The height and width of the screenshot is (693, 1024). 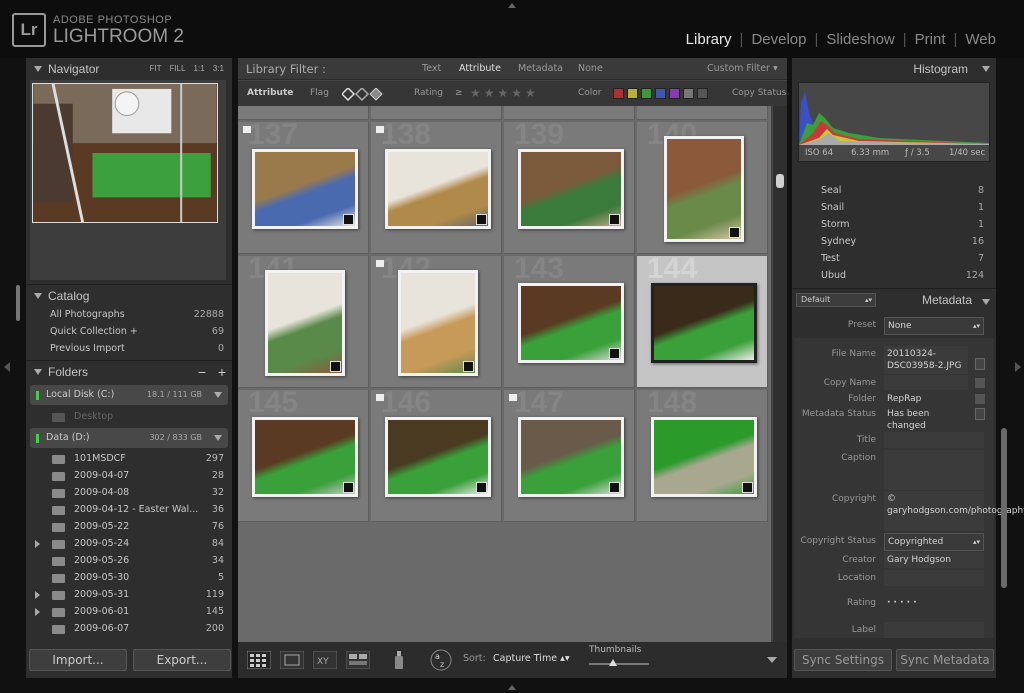 I want to click on grid-cell: 145, so click(x=303, y=456).